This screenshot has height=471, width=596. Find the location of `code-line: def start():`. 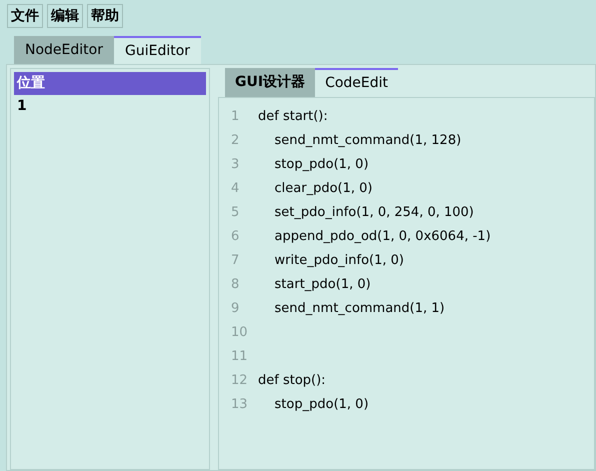

code-line: def start(): is located at coordinates (293, 117).